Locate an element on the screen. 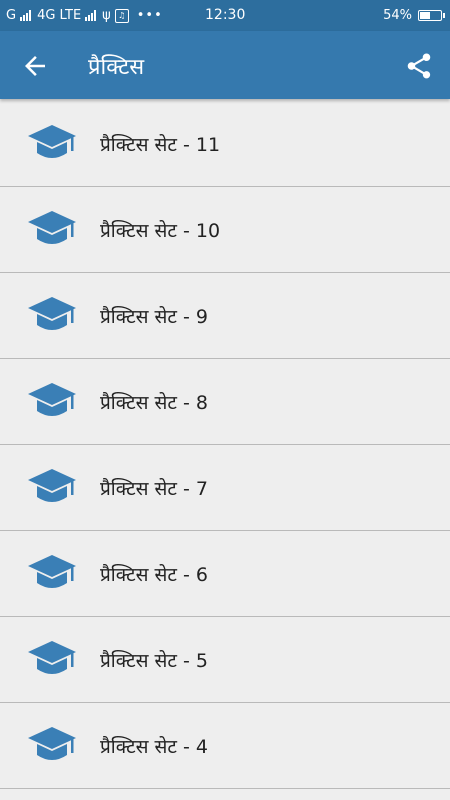  list-item-label: प्रैक्टिस सेट - 6 is located at coordinates (154, 575).